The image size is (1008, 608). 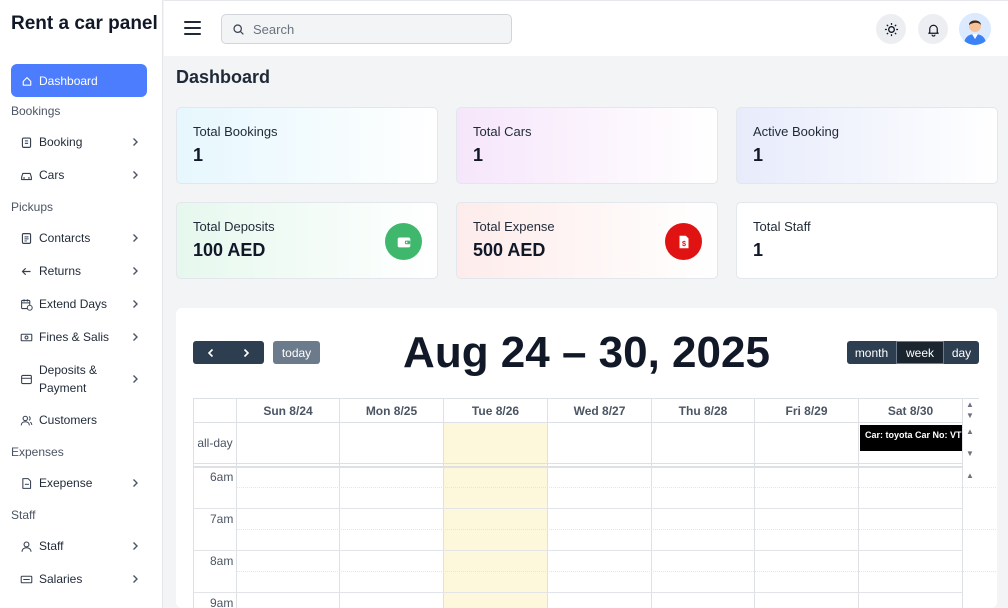 I want to click on search-icon, so click(x=242, y=29).